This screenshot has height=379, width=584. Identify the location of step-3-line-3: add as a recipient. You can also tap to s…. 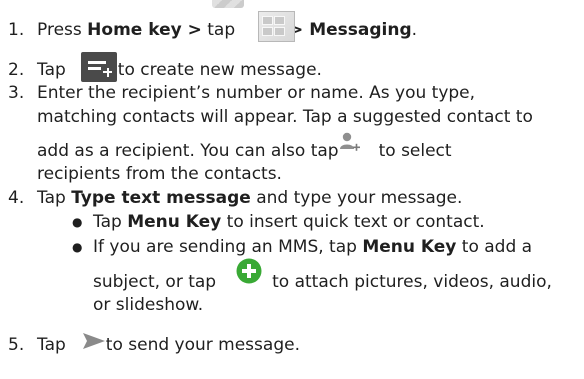
(244, 151).